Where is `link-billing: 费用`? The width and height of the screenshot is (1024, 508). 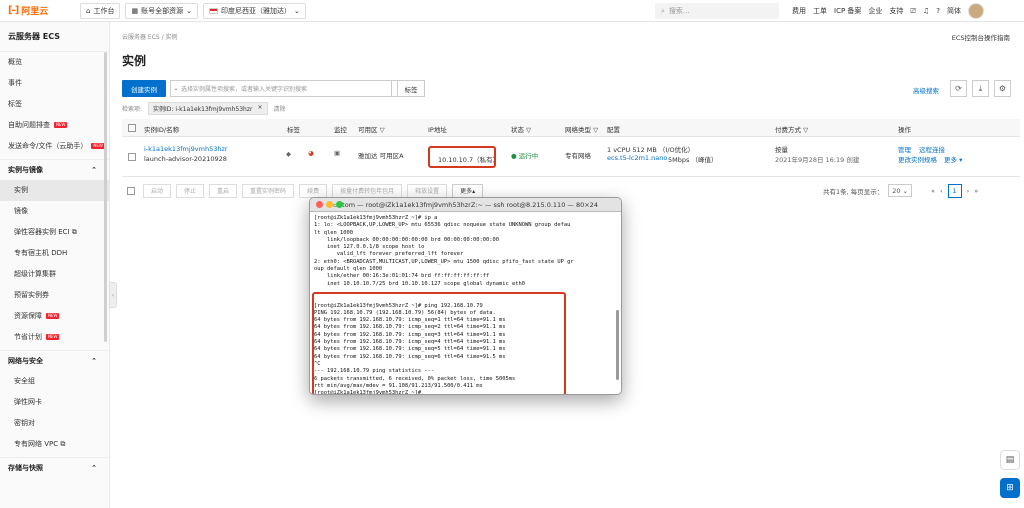
link-billing: 费用 is located at coordinates (799, 11).